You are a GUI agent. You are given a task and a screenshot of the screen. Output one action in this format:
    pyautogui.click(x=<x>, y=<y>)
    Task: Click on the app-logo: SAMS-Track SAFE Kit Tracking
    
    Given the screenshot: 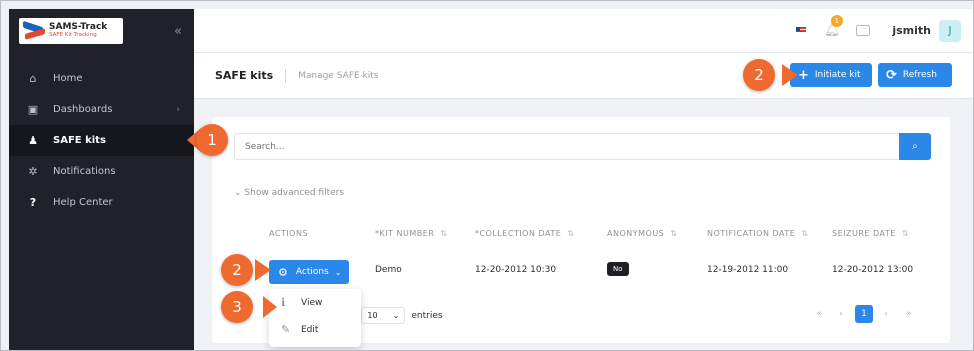 What is the action you would take?
    pyautogui.click(x=71, y=31)
    